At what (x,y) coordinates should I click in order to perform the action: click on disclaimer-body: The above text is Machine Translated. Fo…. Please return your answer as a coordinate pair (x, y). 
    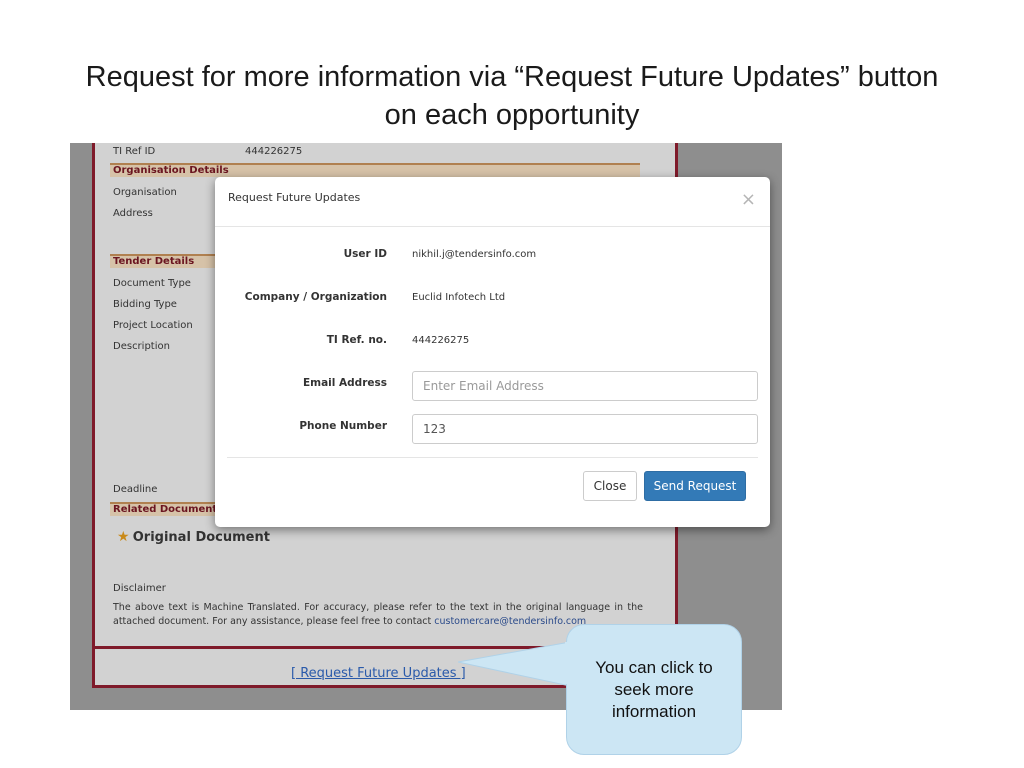
    Looking at the image, I should click on (378, 615).